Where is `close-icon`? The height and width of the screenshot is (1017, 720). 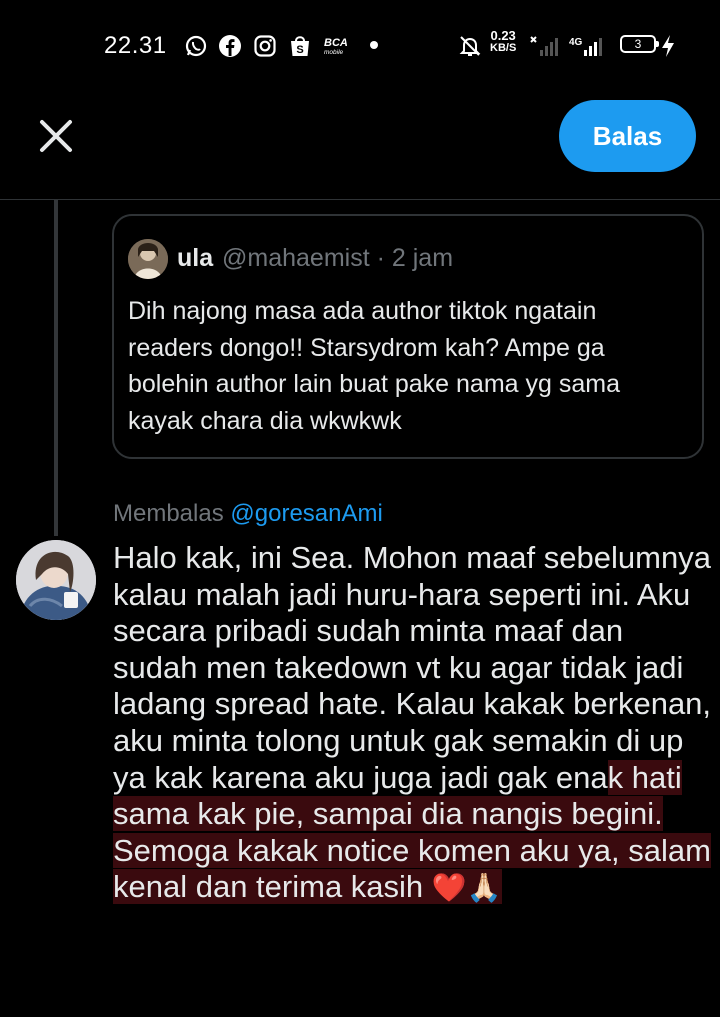
close-icon is located at coordinates (56, 136).